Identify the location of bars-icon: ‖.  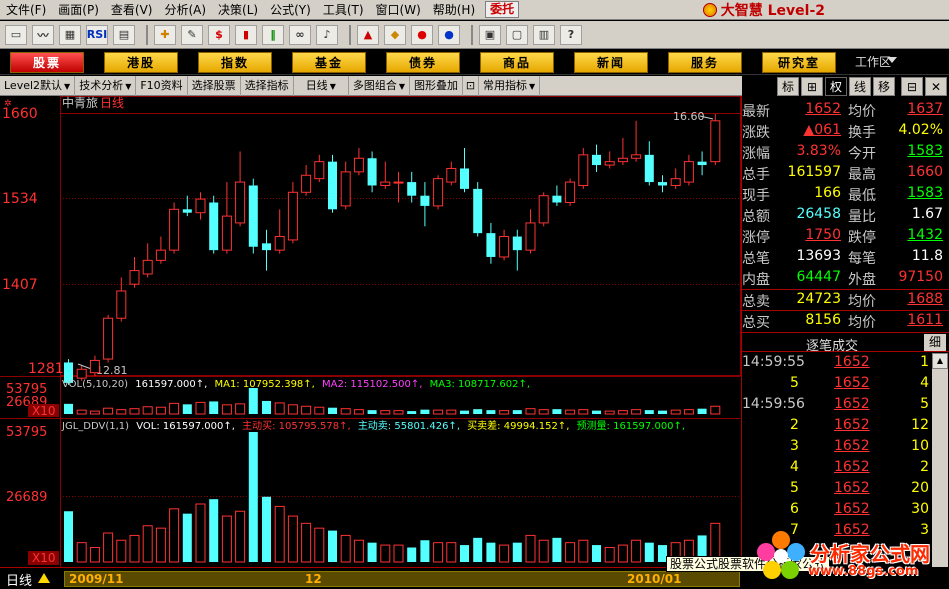
(273, 34).